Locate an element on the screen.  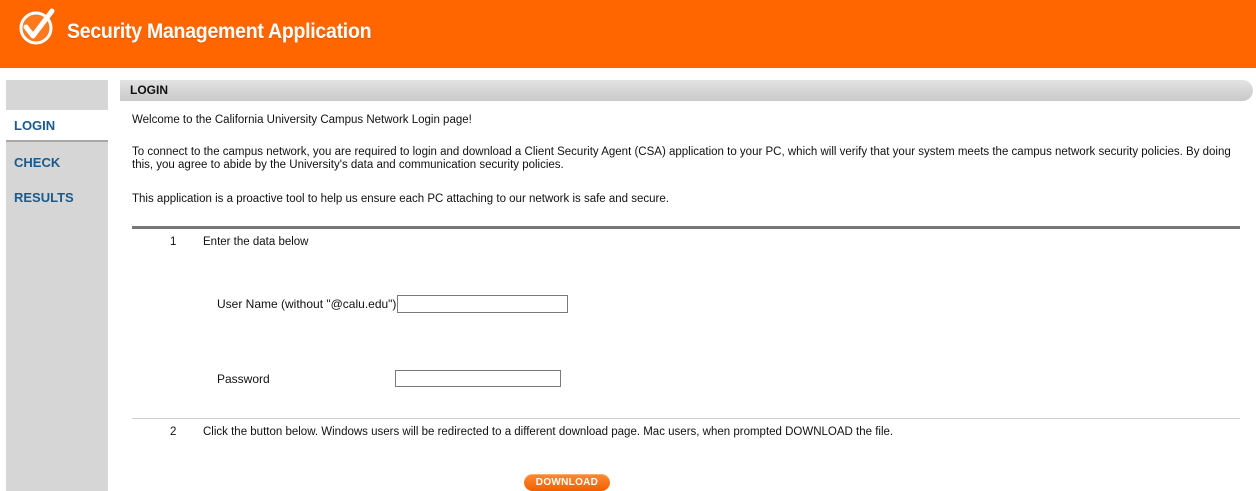
sidebar-item-label: CHECK is located at coordinates (37, 162).